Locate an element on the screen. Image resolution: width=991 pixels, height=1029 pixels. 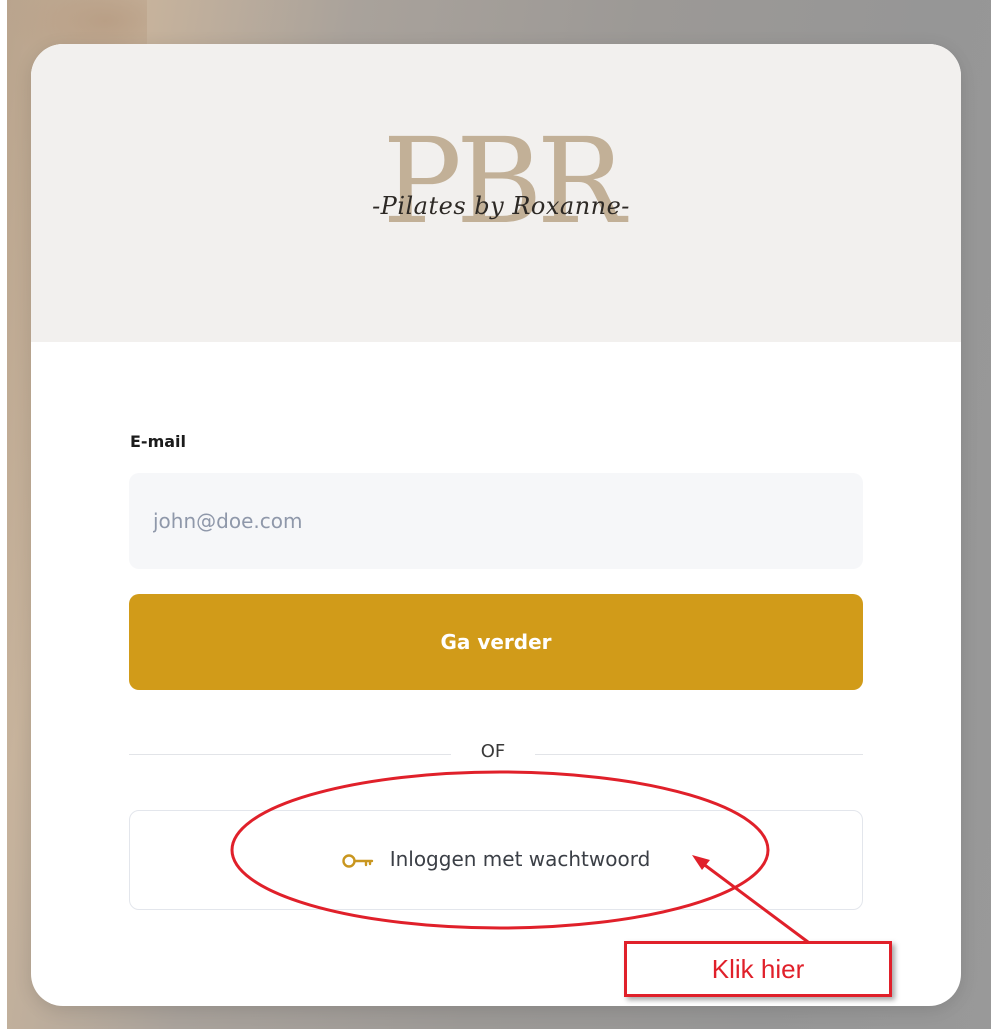
password-login-content: Inloggen met wachtwoord is located at coordinates (496, 859).